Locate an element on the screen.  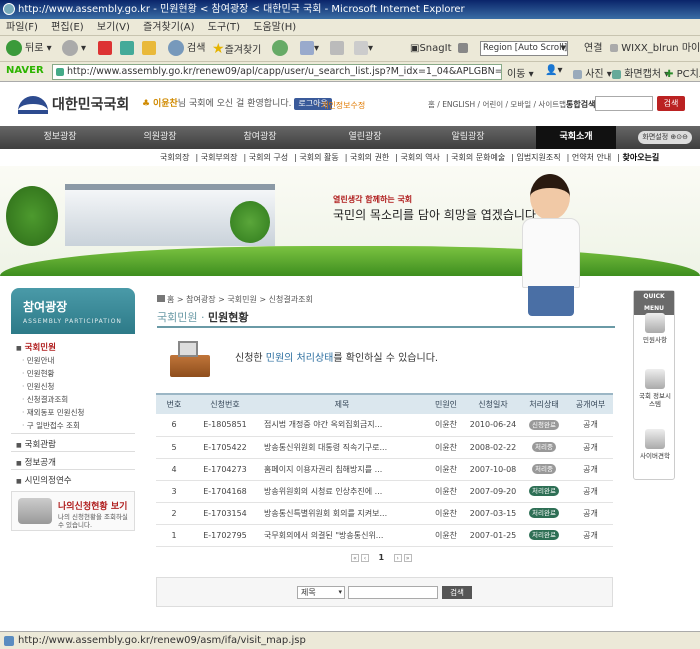
gnb-notice: 알림광장 is located at coordinates (468, 137).